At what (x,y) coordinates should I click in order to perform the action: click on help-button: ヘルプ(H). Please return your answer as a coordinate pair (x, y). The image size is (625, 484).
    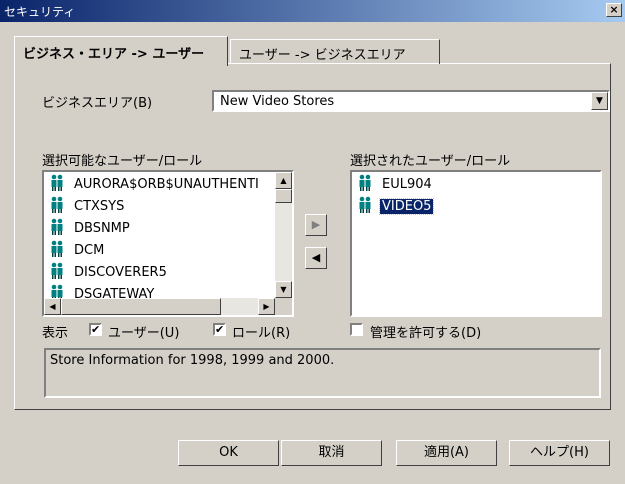
    Looking at the image, I should click on (559, 453).